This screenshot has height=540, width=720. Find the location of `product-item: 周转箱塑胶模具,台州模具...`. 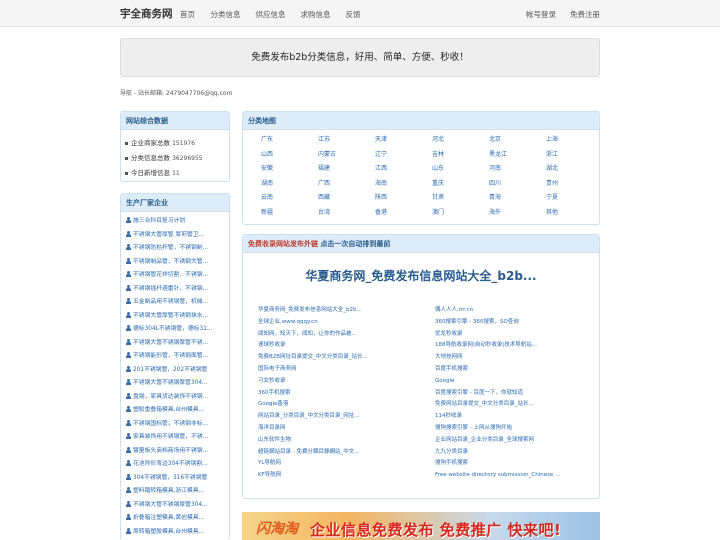

product-item: 周转箱塑胶模具,台州模具... is located at coordinates (175, 533).